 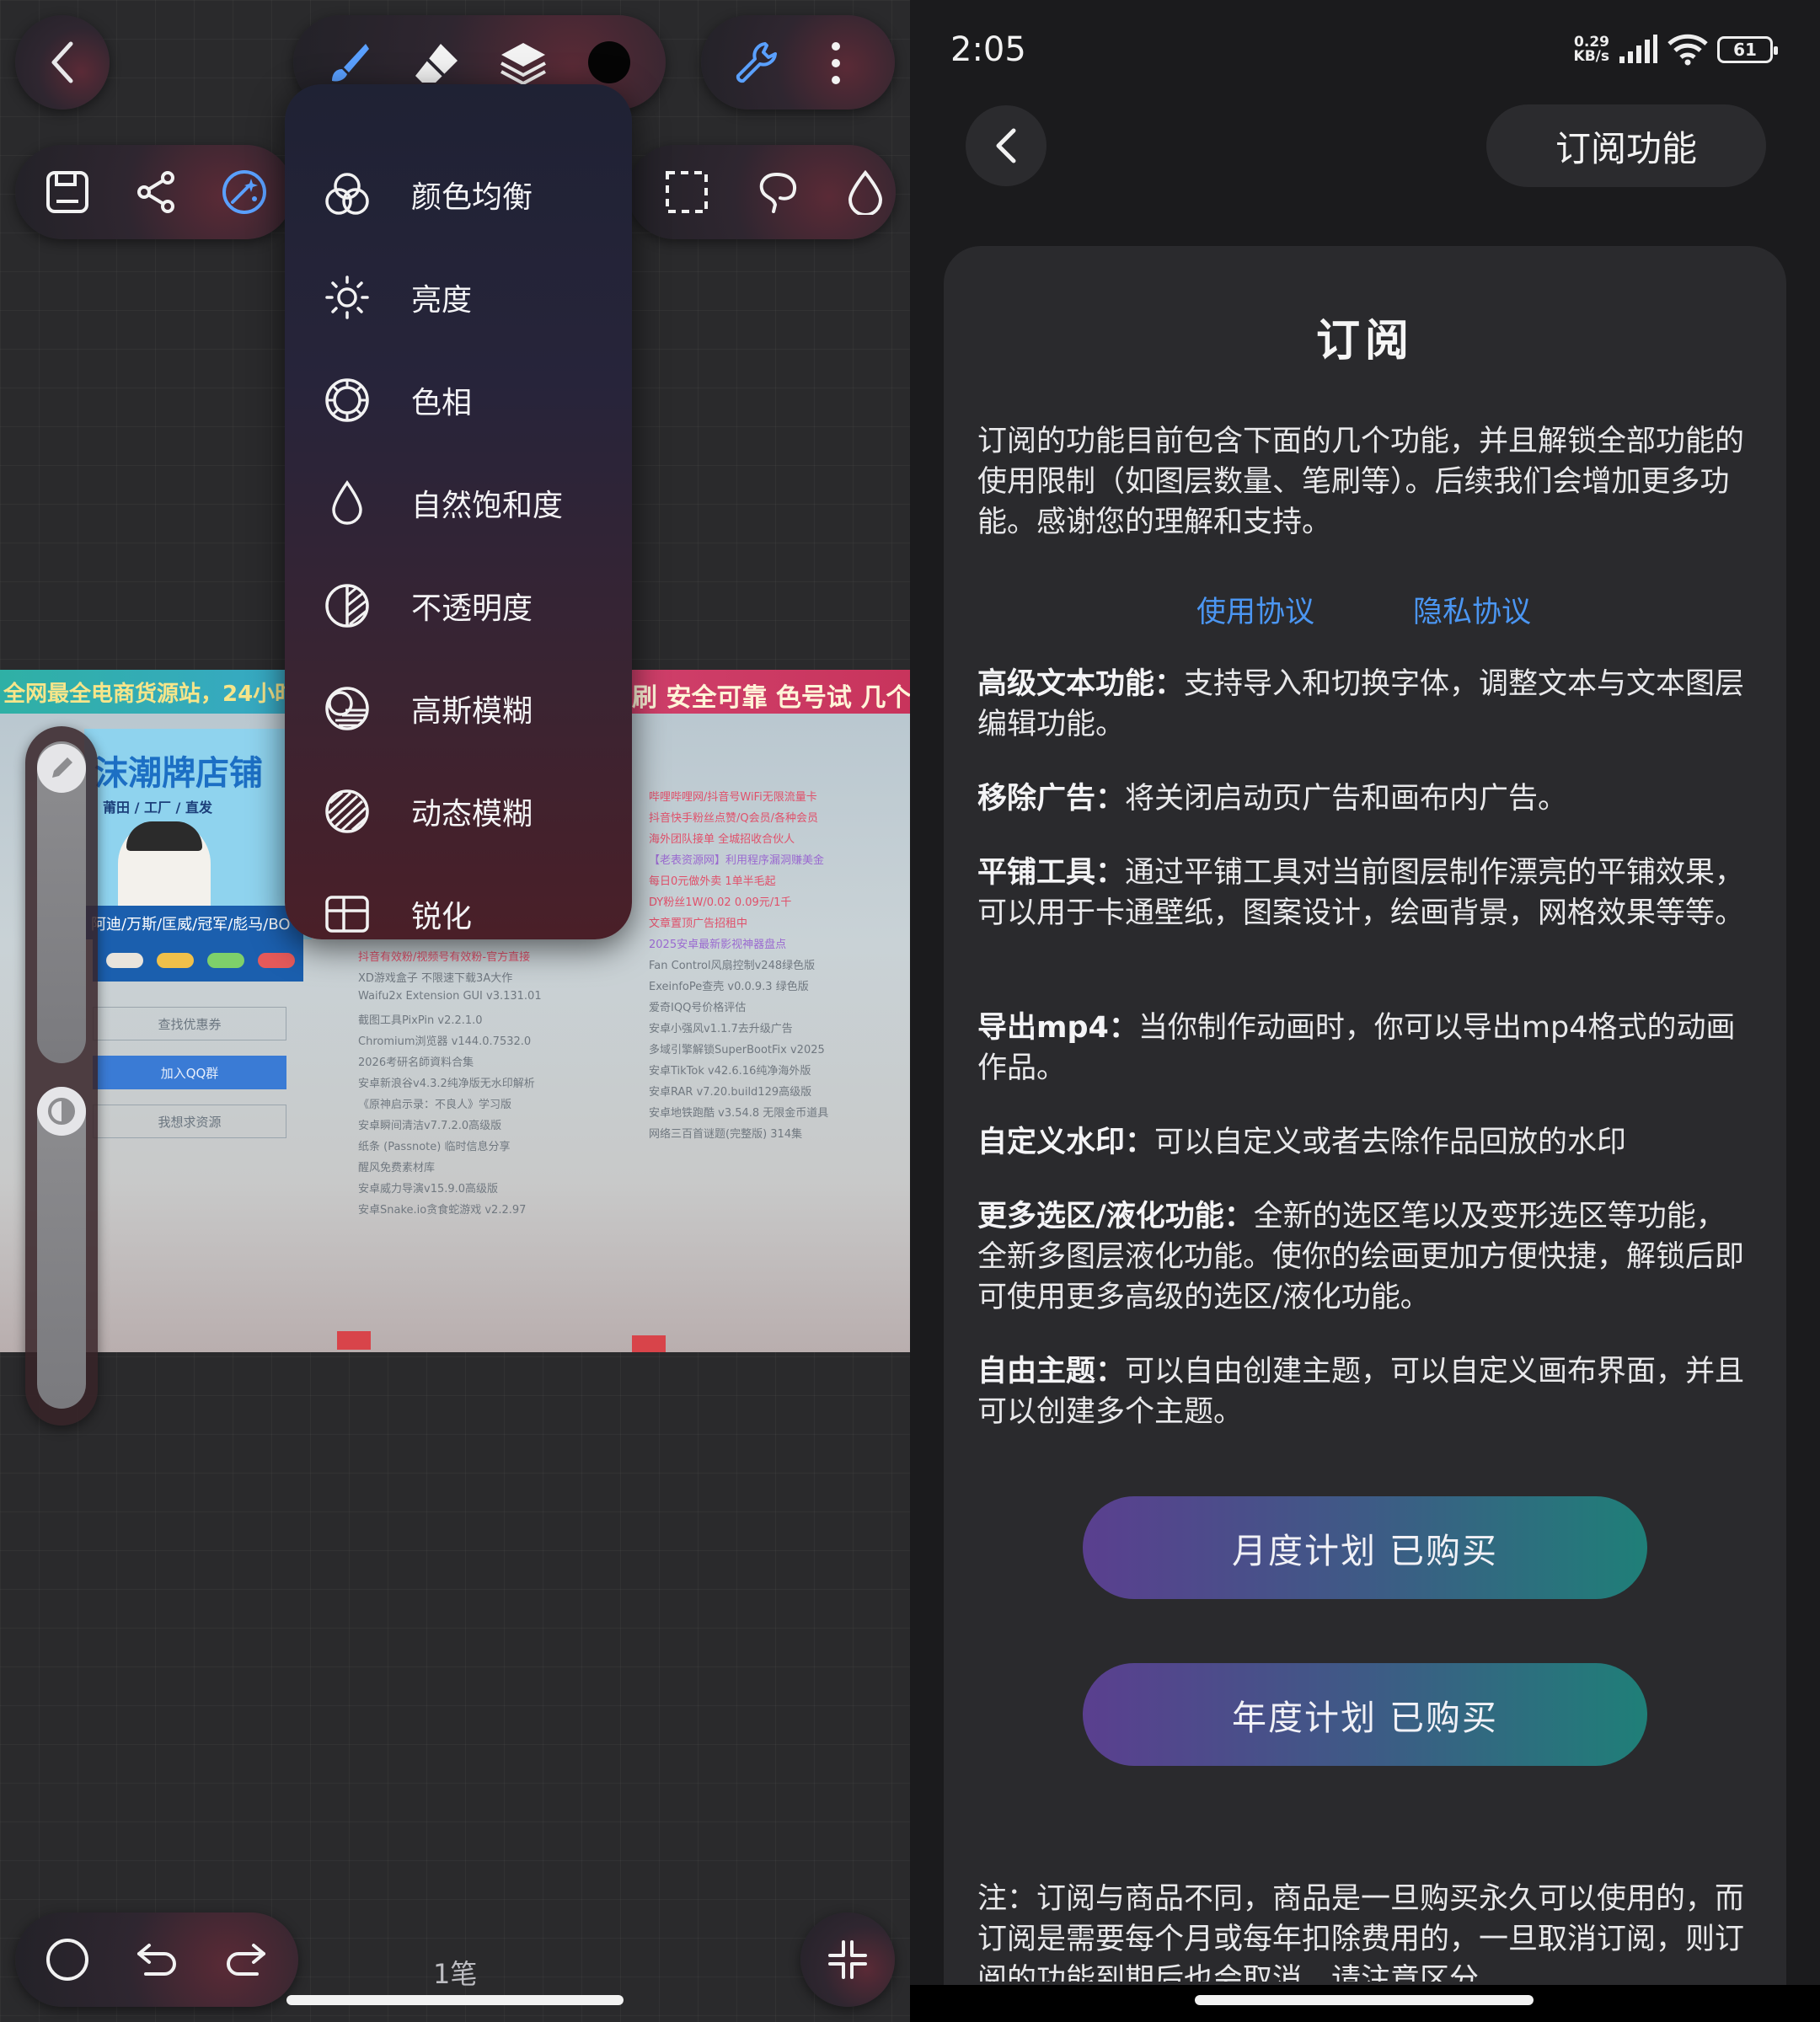 I want to click on photo-line: 每日0元做外卖 1单半毛起, so click(x=712, y=881).